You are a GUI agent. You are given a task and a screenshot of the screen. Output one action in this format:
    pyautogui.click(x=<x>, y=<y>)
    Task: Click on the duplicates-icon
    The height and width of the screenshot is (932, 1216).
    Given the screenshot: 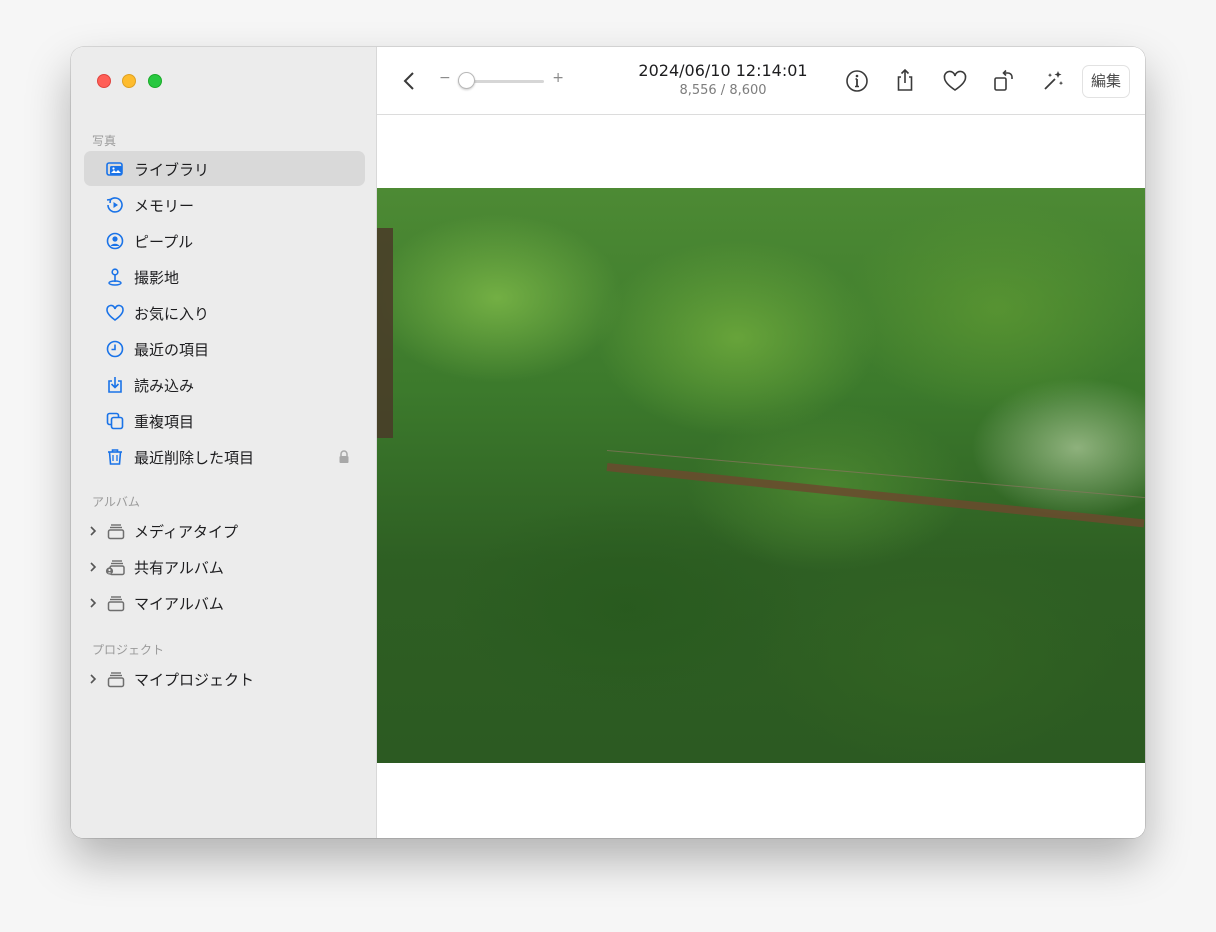 What is the action you would take?
    pyautogui.click(x=115, y=421)
    